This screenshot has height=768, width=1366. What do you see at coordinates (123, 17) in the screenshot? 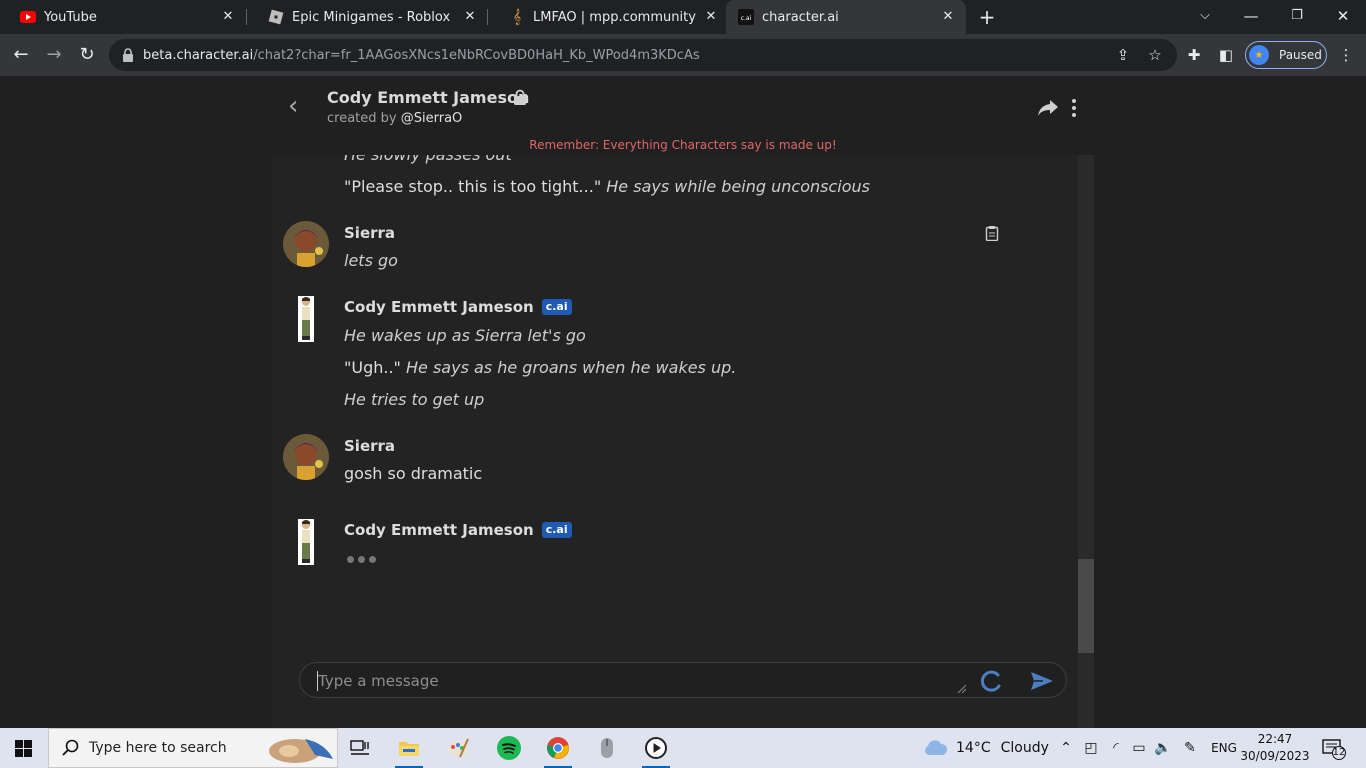
I see `tab-youtube: YouTube ✕` at bounding box center [123, 17].